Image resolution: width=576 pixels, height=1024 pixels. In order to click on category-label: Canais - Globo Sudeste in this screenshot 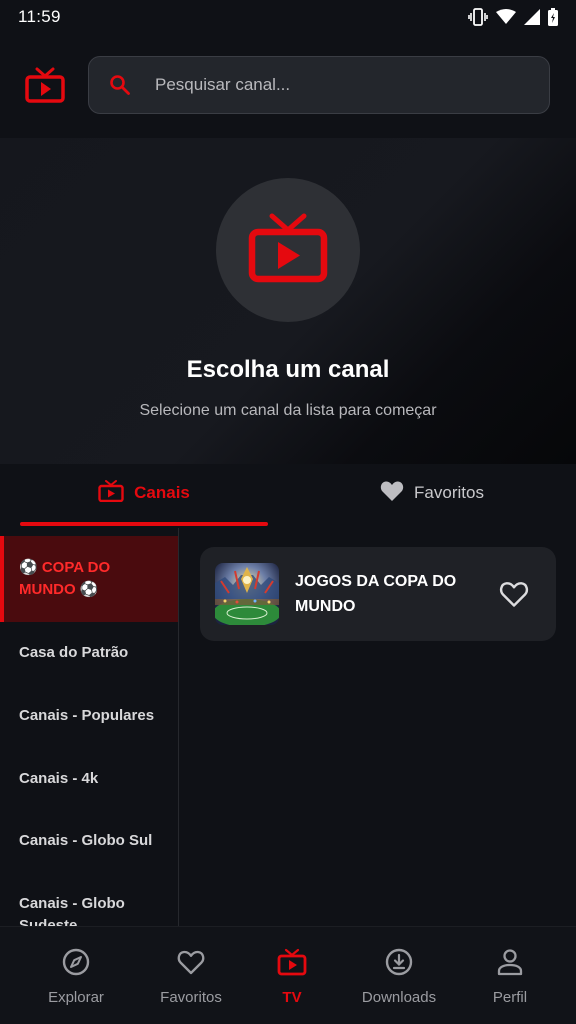, I will do `click(72, 910)`.